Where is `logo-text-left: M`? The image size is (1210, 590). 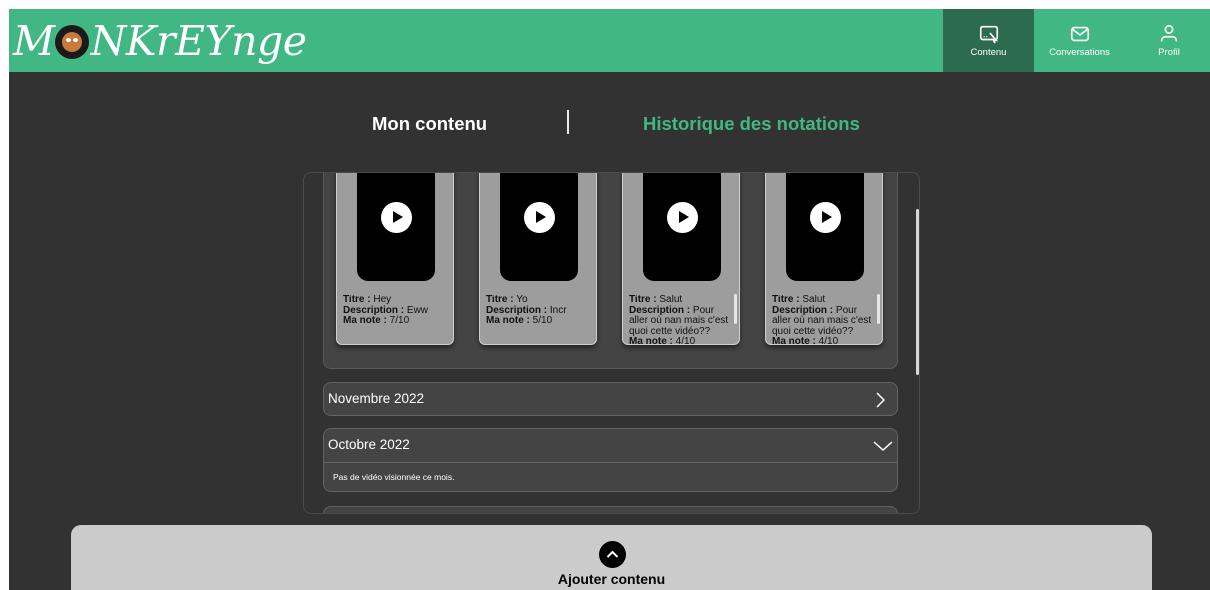
logo-text-left: M is located at coordinates (34, 41).